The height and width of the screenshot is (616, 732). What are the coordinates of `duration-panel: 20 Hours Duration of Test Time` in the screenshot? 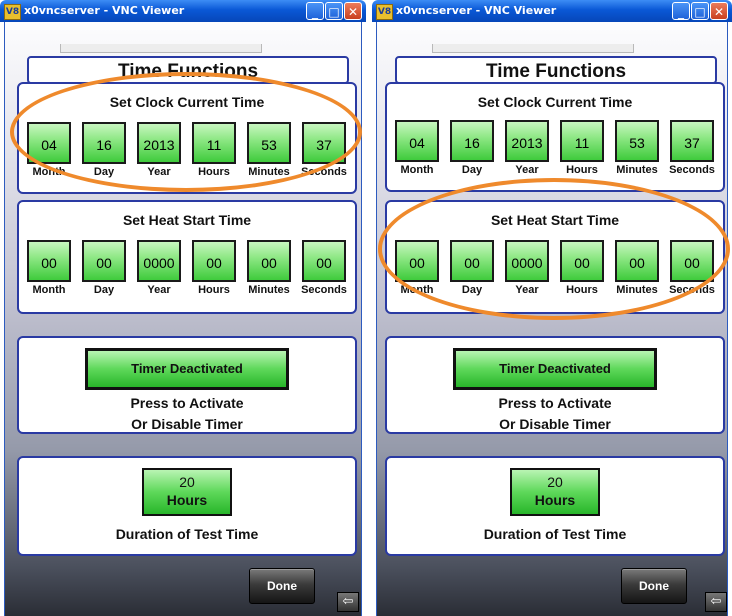 It's located at (555, 506).